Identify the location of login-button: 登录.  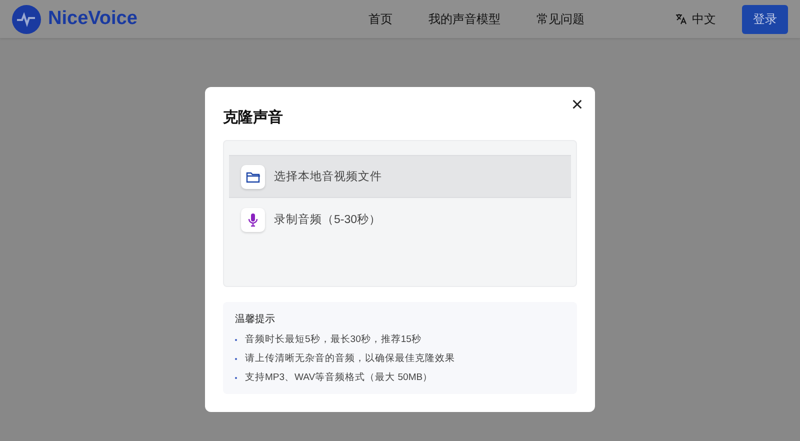
(765, 19).